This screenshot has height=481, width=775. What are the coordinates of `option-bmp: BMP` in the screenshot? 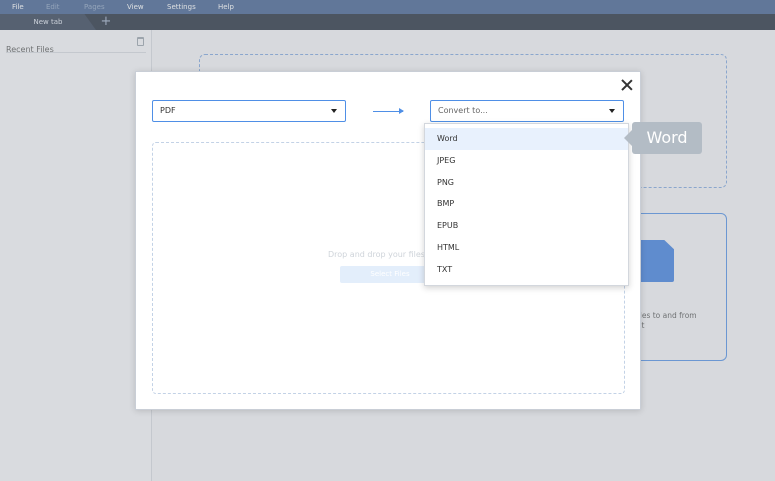 It's located at (526, 204).